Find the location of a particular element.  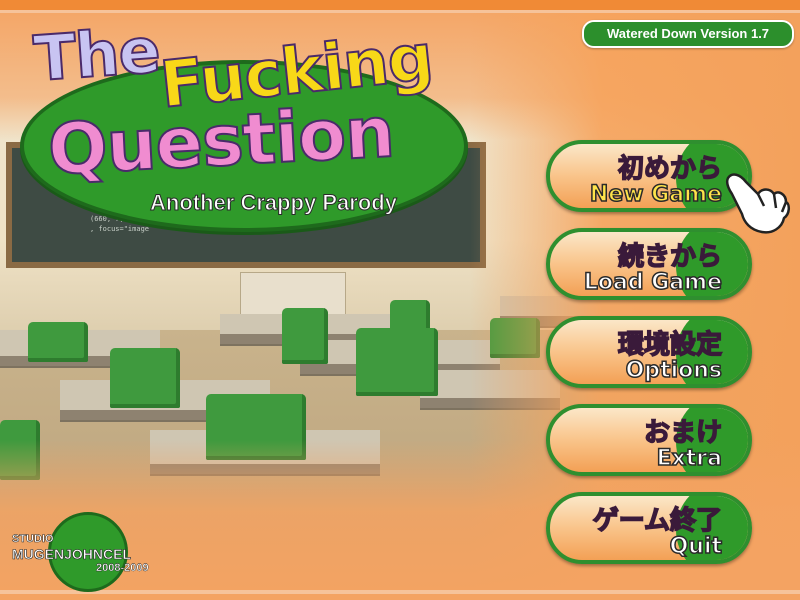

button-label-jp: 環境設定 is located at coordinates (670, 345).